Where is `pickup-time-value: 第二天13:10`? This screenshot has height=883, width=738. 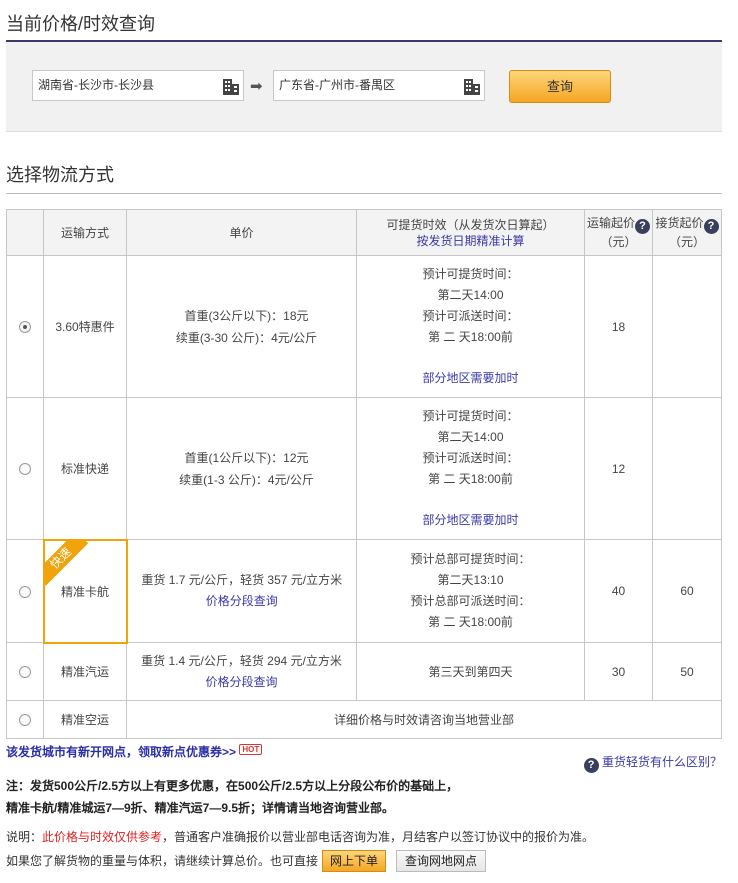 pickup-time-value: 第二天13:10 is located at coordinates (470, 580).